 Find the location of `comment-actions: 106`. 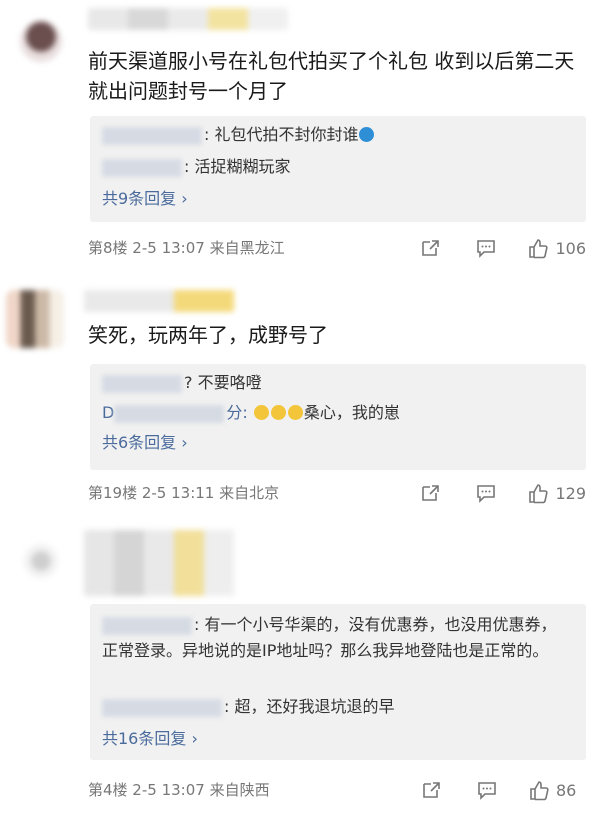

comment-actions: 106 is located at coordinates (502, 248).